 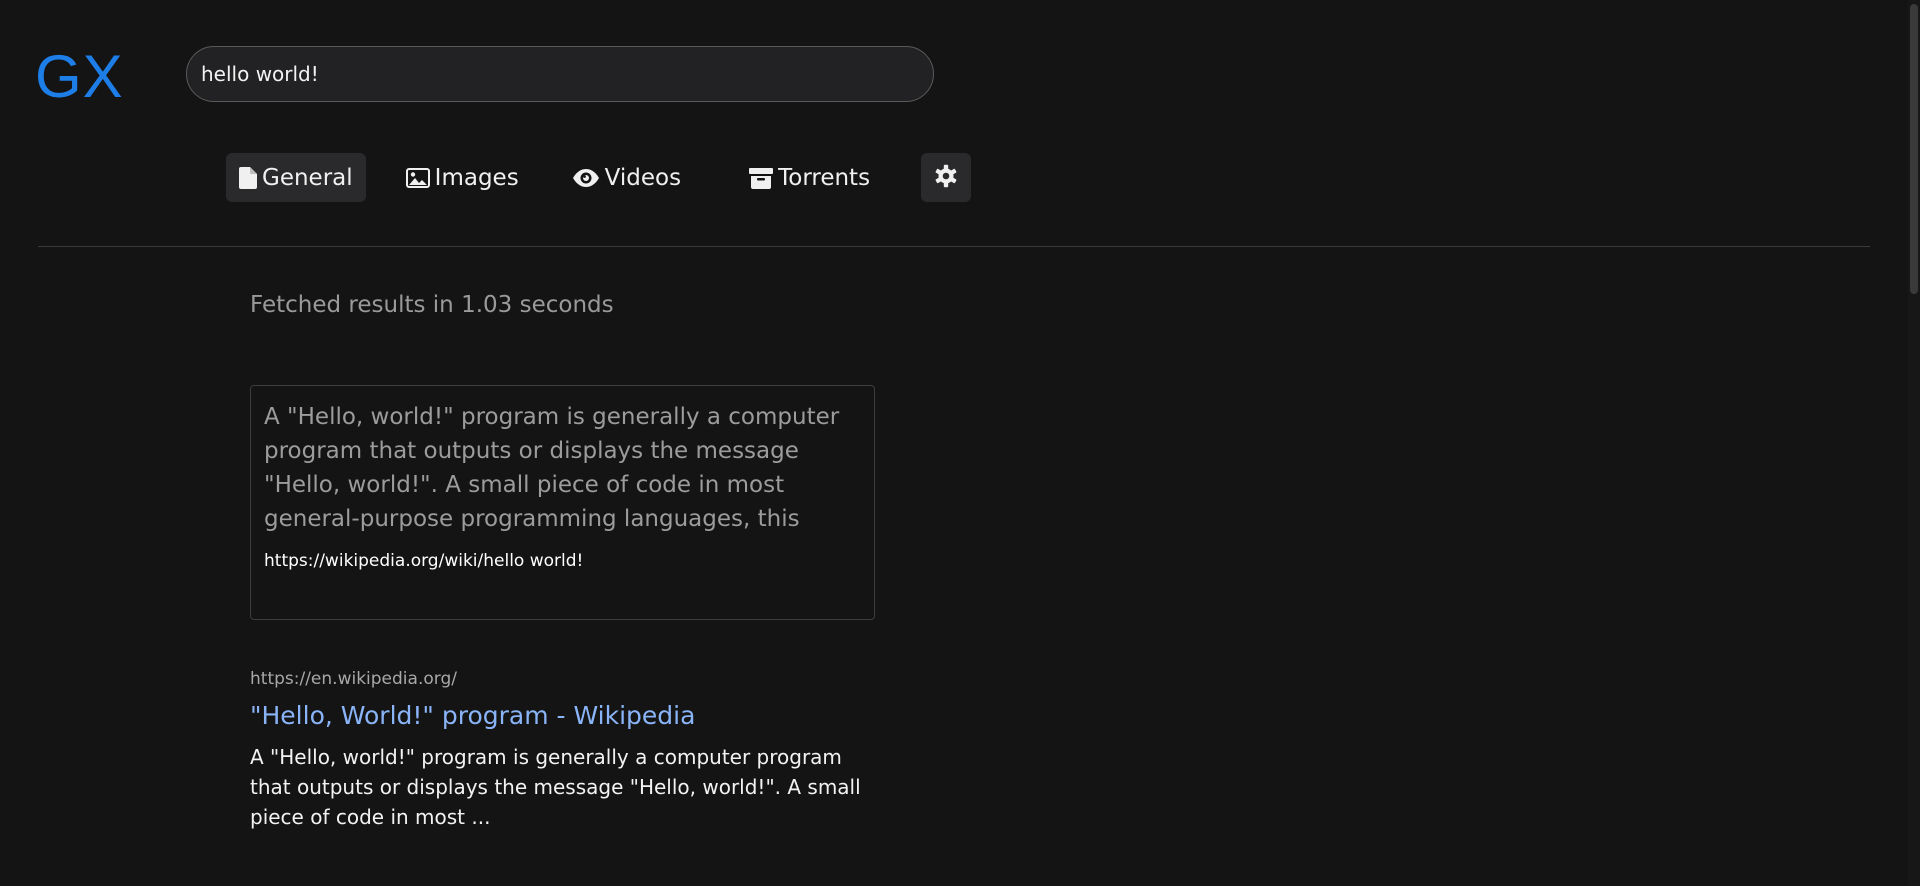 I want to click on search-input, so click(x=560, y=74).